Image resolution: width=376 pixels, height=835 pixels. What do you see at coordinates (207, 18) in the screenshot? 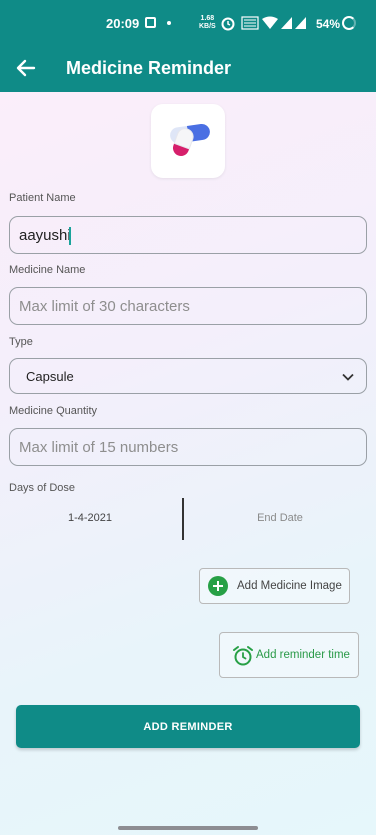
I see `network-speed-value: 1.68` at bounding box center [207, 18].